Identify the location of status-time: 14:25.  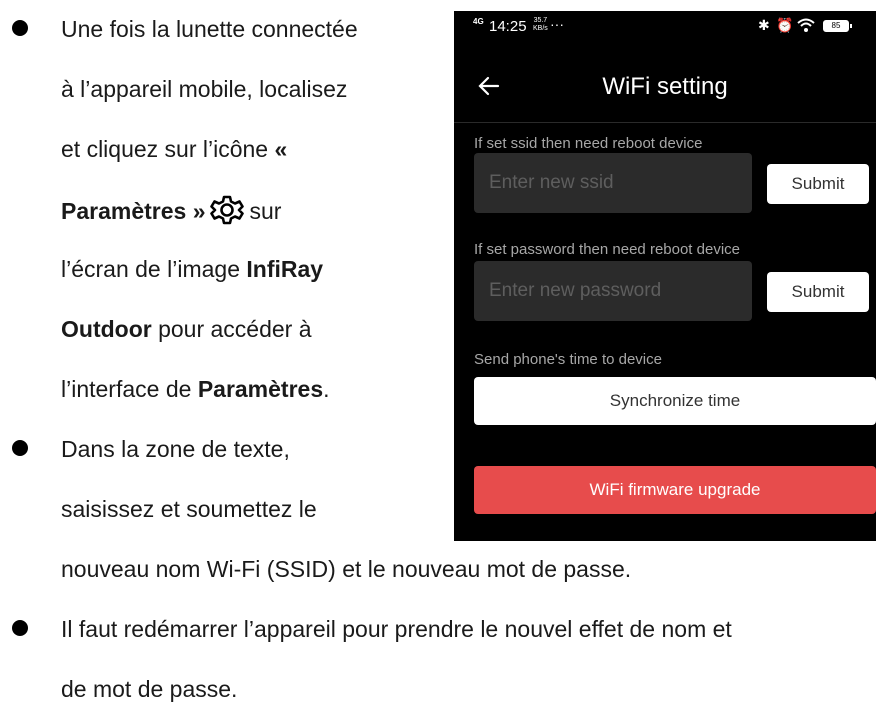
(508, 26).